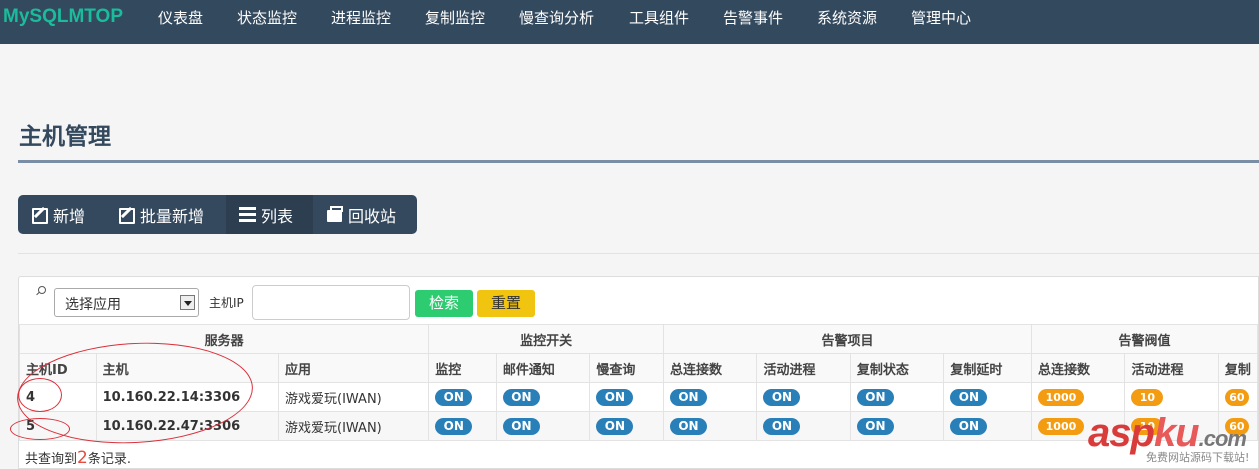  I want to click on add-button: 新增, so click(61, 214).